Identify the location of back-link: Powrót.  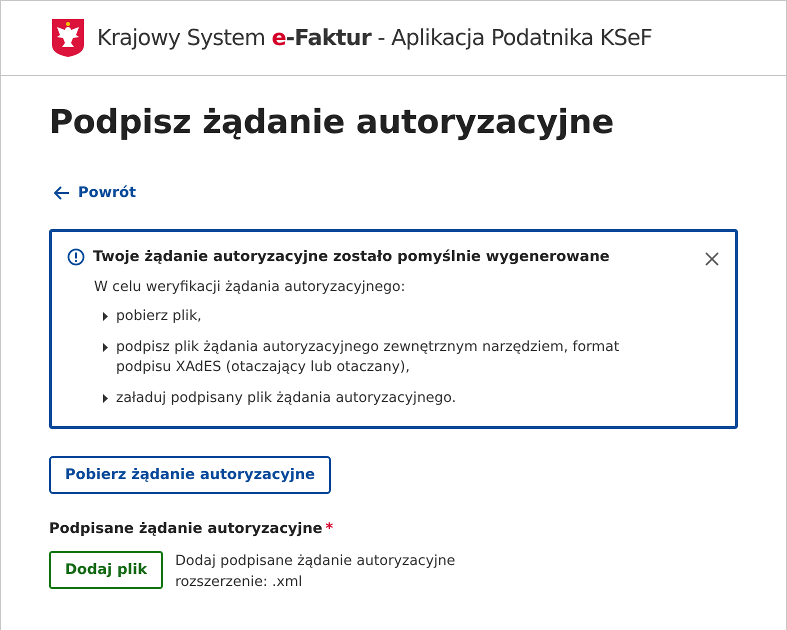
(95, 193).